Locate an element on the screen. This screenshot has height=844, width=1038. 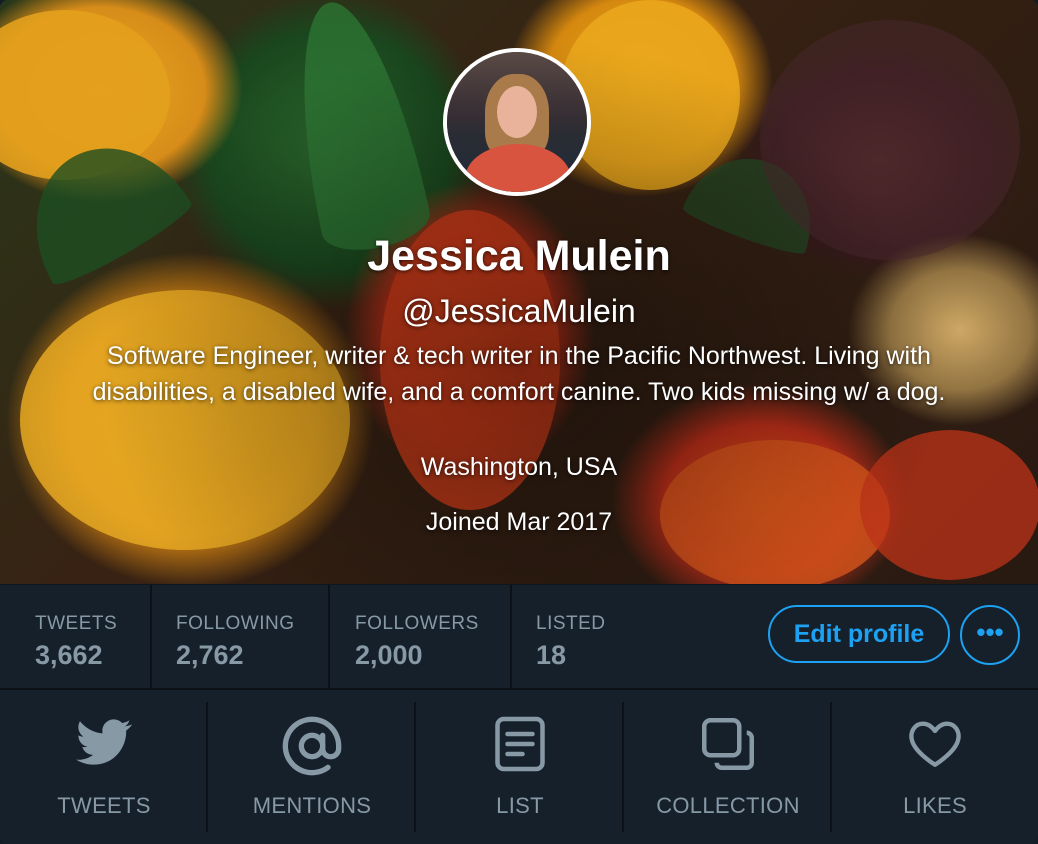
tab-collection: COLLECTION is located at coordinates (728, 767).